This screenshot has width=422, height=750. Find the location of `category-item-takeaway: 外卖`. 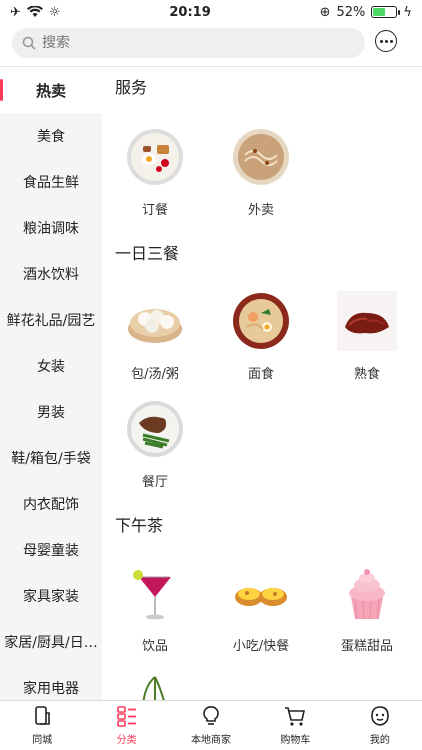

category-item-takeaway: 外卖 is located at coordinates (261, 173).